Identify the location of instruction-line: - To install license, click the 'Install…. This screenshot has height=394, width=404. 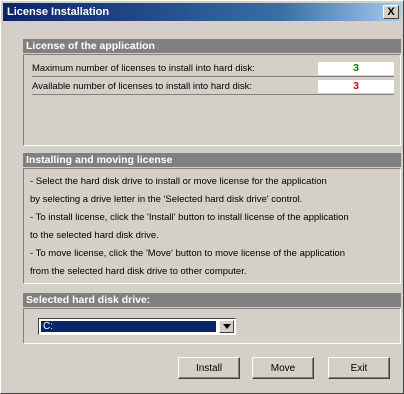
(189, 217).